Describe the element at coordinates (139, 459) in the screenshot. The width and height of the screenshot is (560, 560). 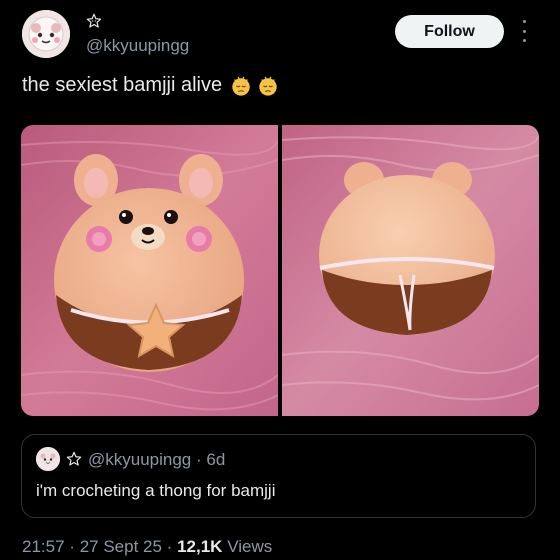
I see `quoted-handle: @kkyuupingg` at that location.